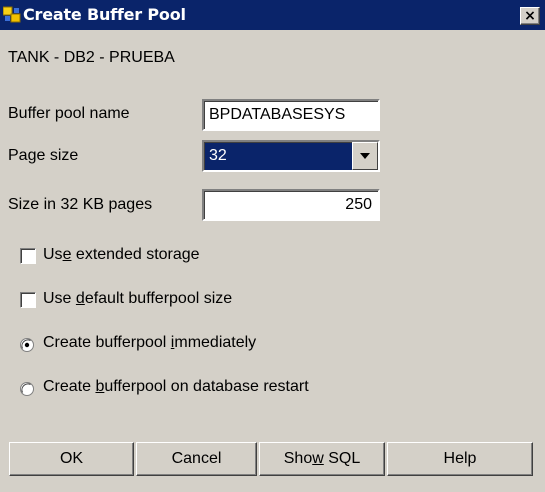 The image size is (545, 492). What do you see at coordinates (291, 156) in the screenshot?
I see `page-size-select: 32` at bounding box center [291, 156].